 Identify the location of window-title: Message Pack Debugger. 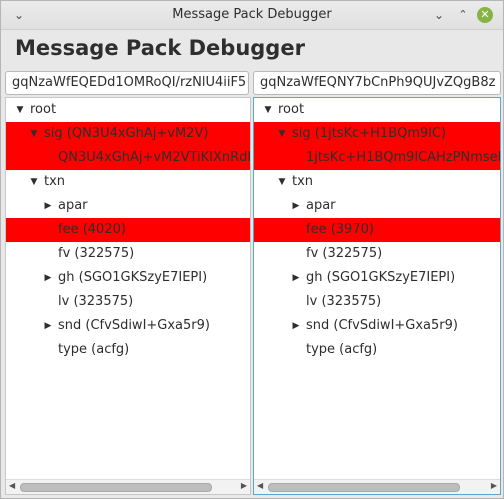
(252, 14).